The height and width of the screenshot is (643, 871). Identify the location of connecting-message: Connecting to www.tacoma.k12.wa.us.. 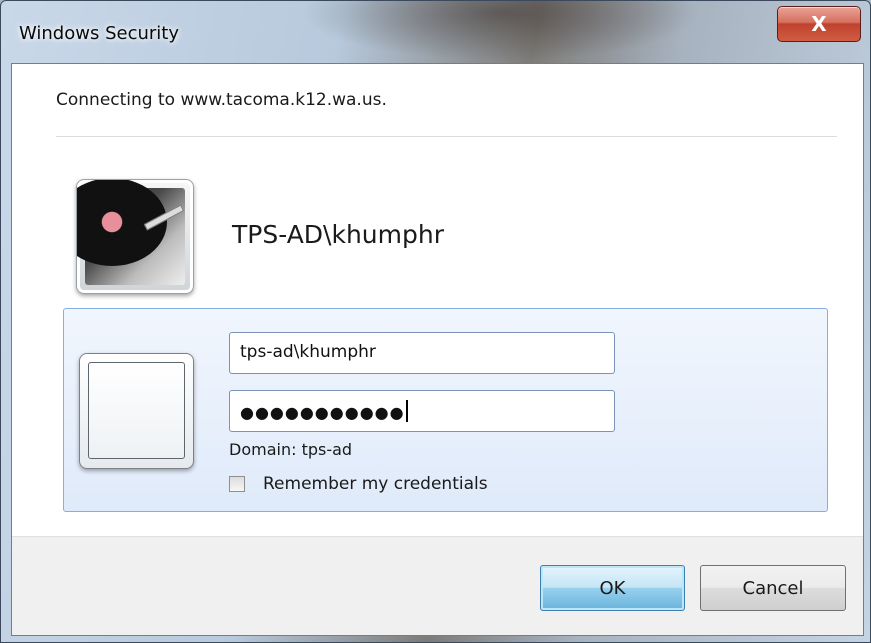
(221, 100).